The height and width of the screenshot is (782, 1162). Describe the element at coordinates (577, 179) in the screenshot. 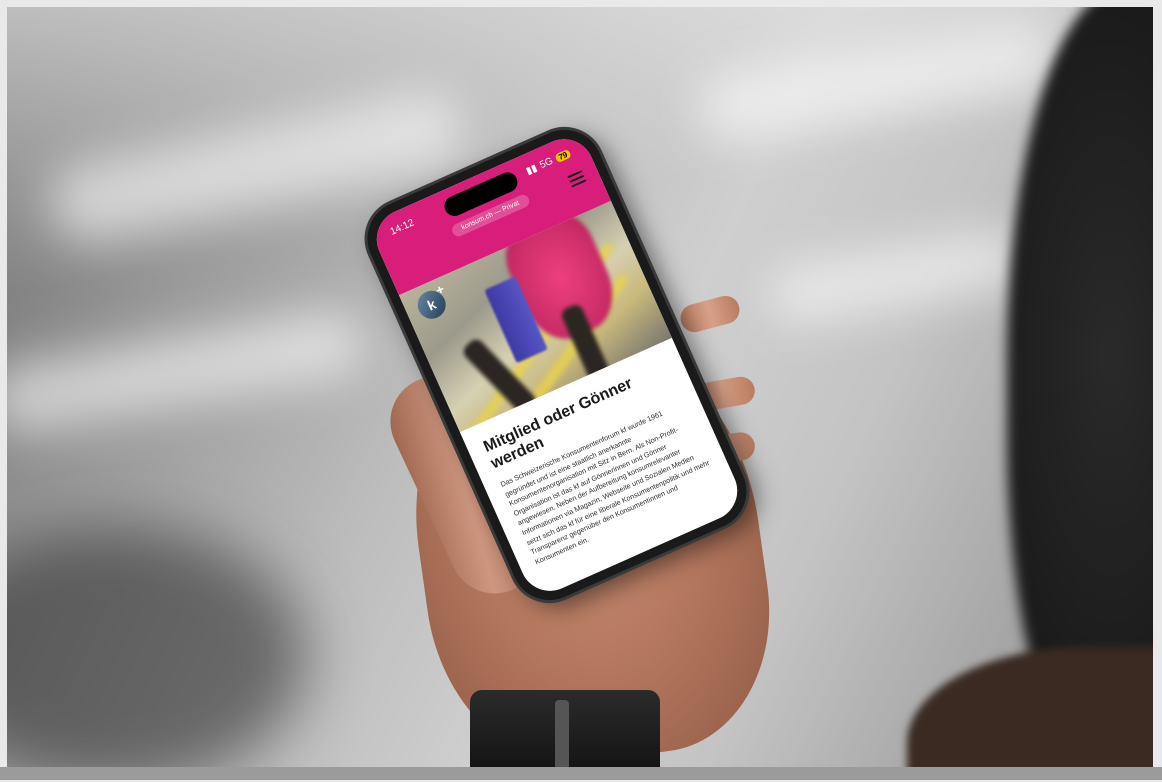

I see `menu-icon` at that location.